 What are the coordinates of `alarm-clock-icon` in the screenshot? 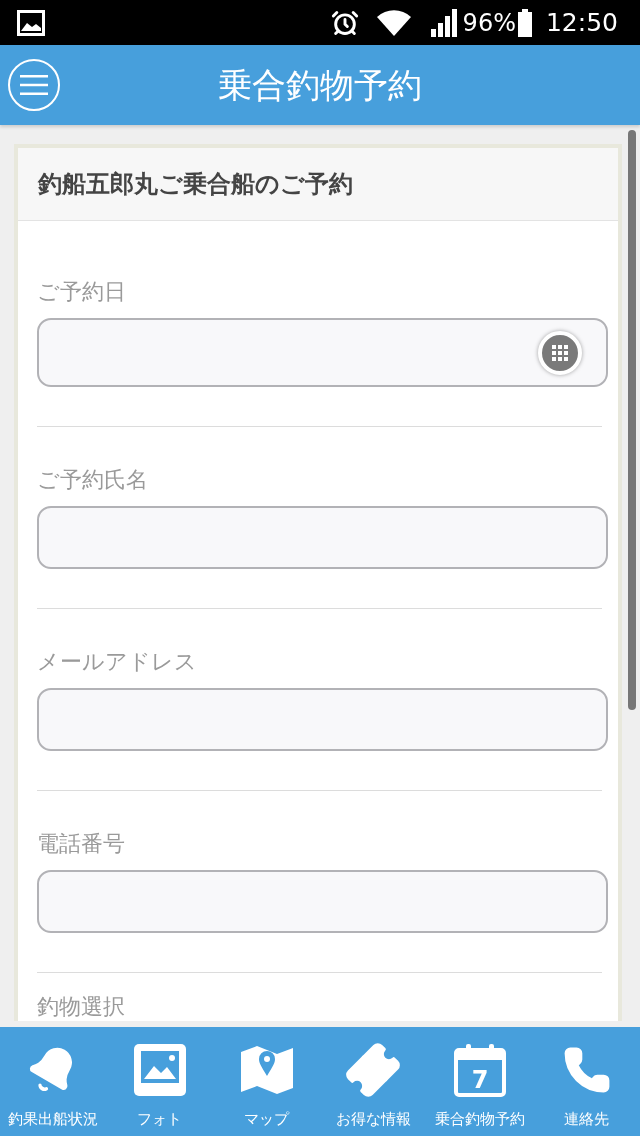 It's located at (344, 22).